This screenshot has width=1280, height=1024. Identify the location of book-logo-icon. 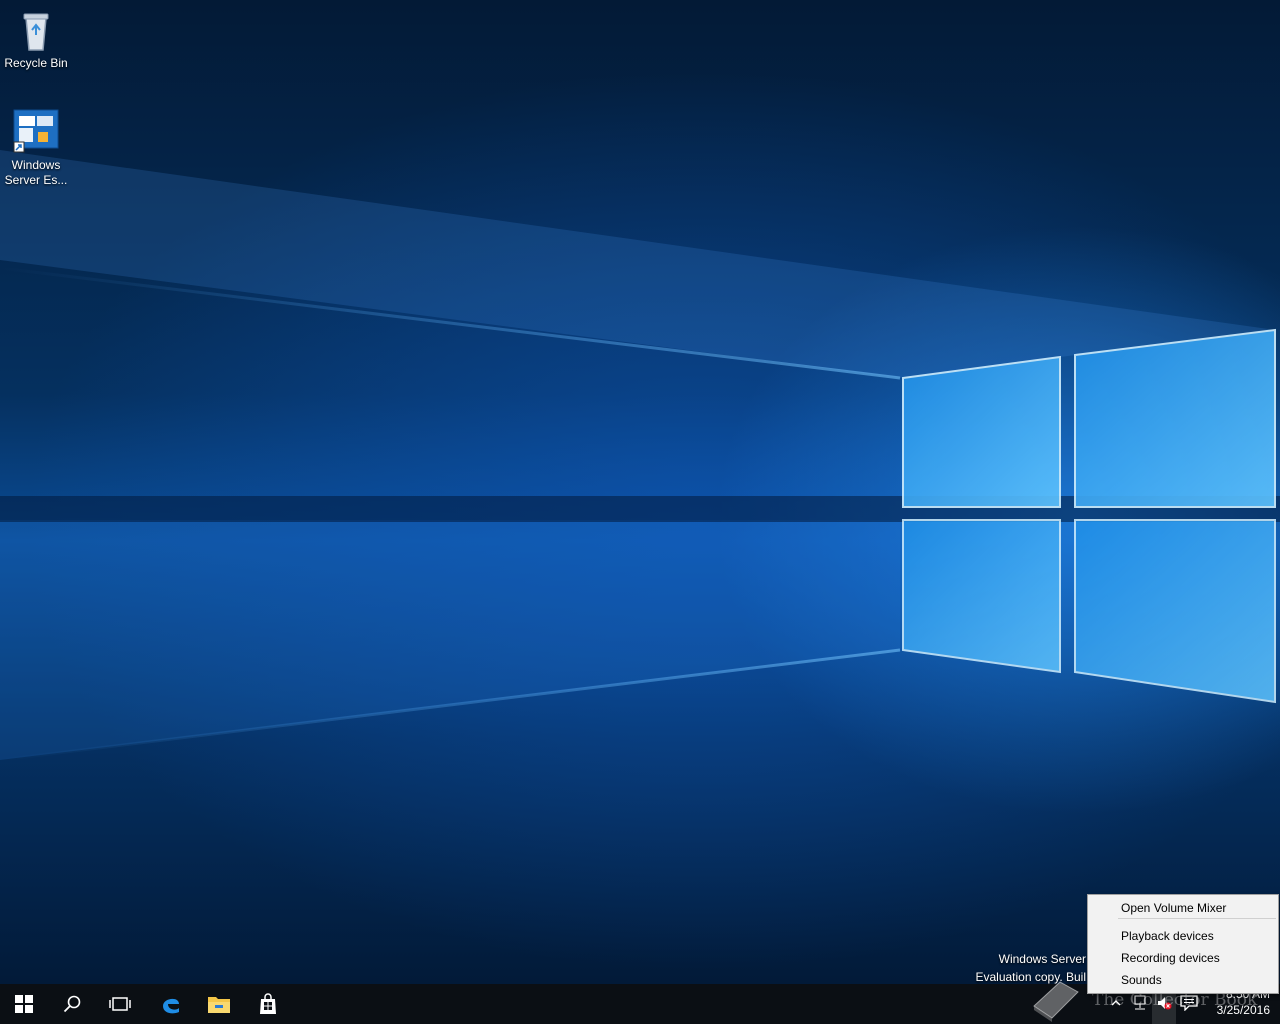
(1056, 1001).